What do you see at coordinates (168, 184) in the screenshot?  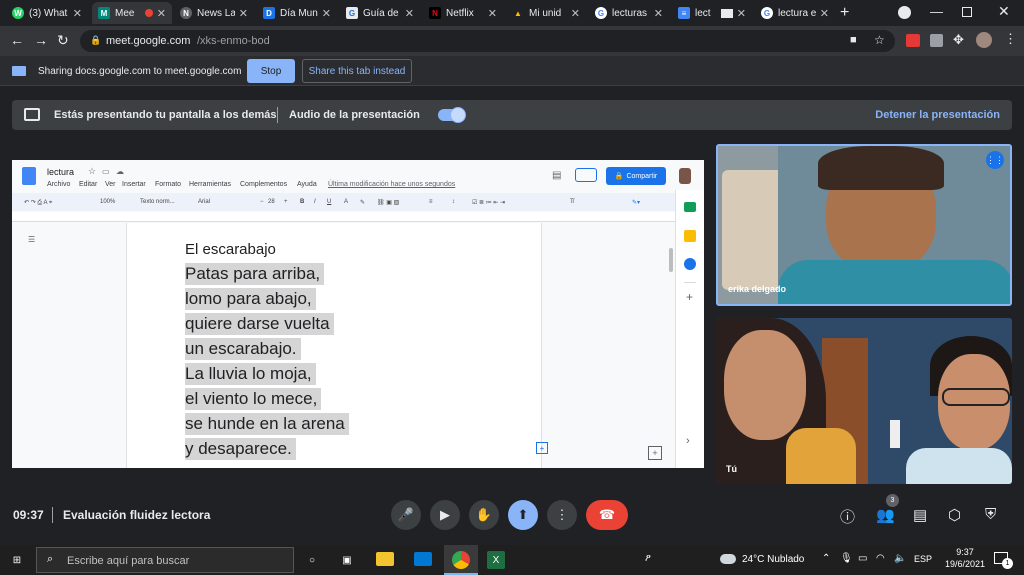 I see `menu-formato: Formato` at bounding box center [168, 184].